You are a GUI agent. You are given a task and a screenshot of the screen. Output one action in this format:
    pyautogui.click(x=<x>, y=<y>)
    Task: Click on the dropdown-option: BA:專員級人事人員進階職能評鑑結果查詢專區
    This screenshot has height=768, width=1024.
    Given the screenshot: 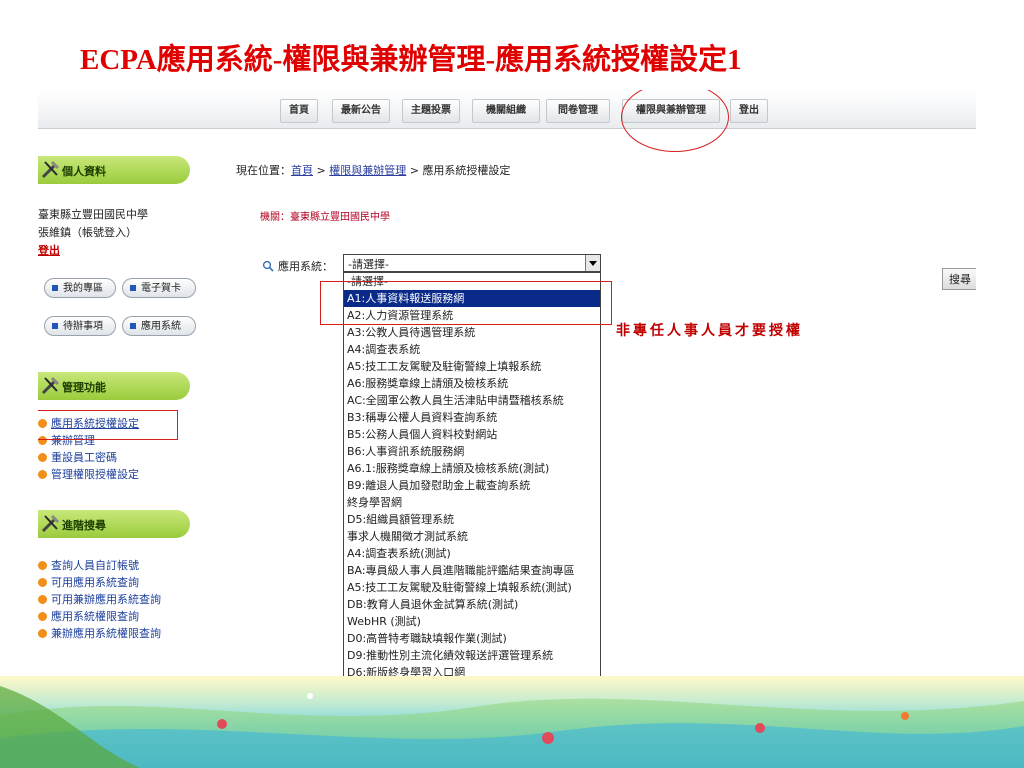 What is the action you would take?
    pyautogui.click(x=472, y=570)
    